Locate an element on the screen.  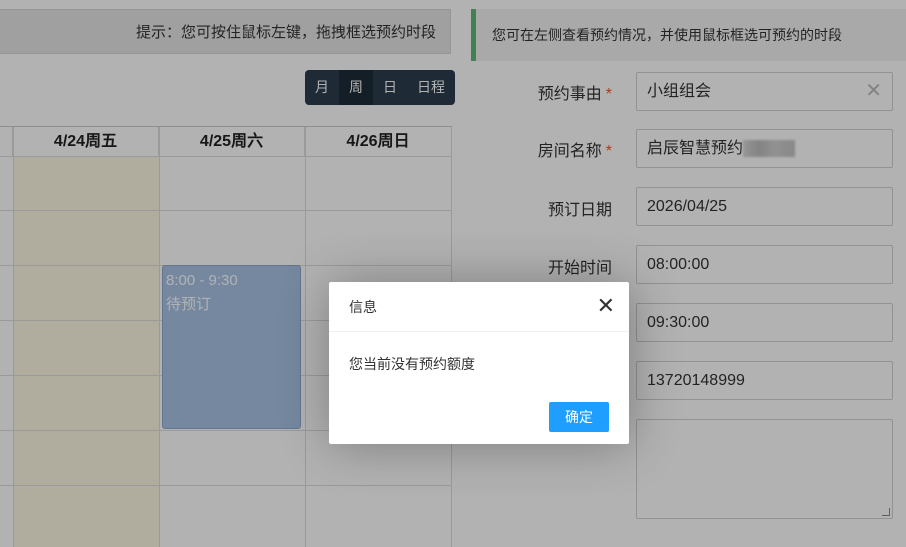
dialog-message: 您当前没有预约额度 is located at coordinates (412, 364).